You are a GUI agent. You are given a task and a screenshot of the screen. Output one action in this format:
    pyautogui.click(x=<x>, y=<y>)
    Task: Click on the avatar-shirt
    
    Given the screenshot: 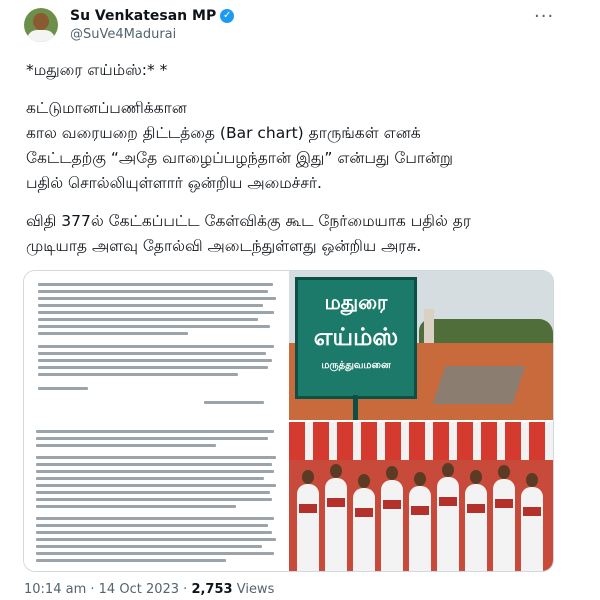 What is the action you would take?
    pyautogui.click(x=41, y=36)
    